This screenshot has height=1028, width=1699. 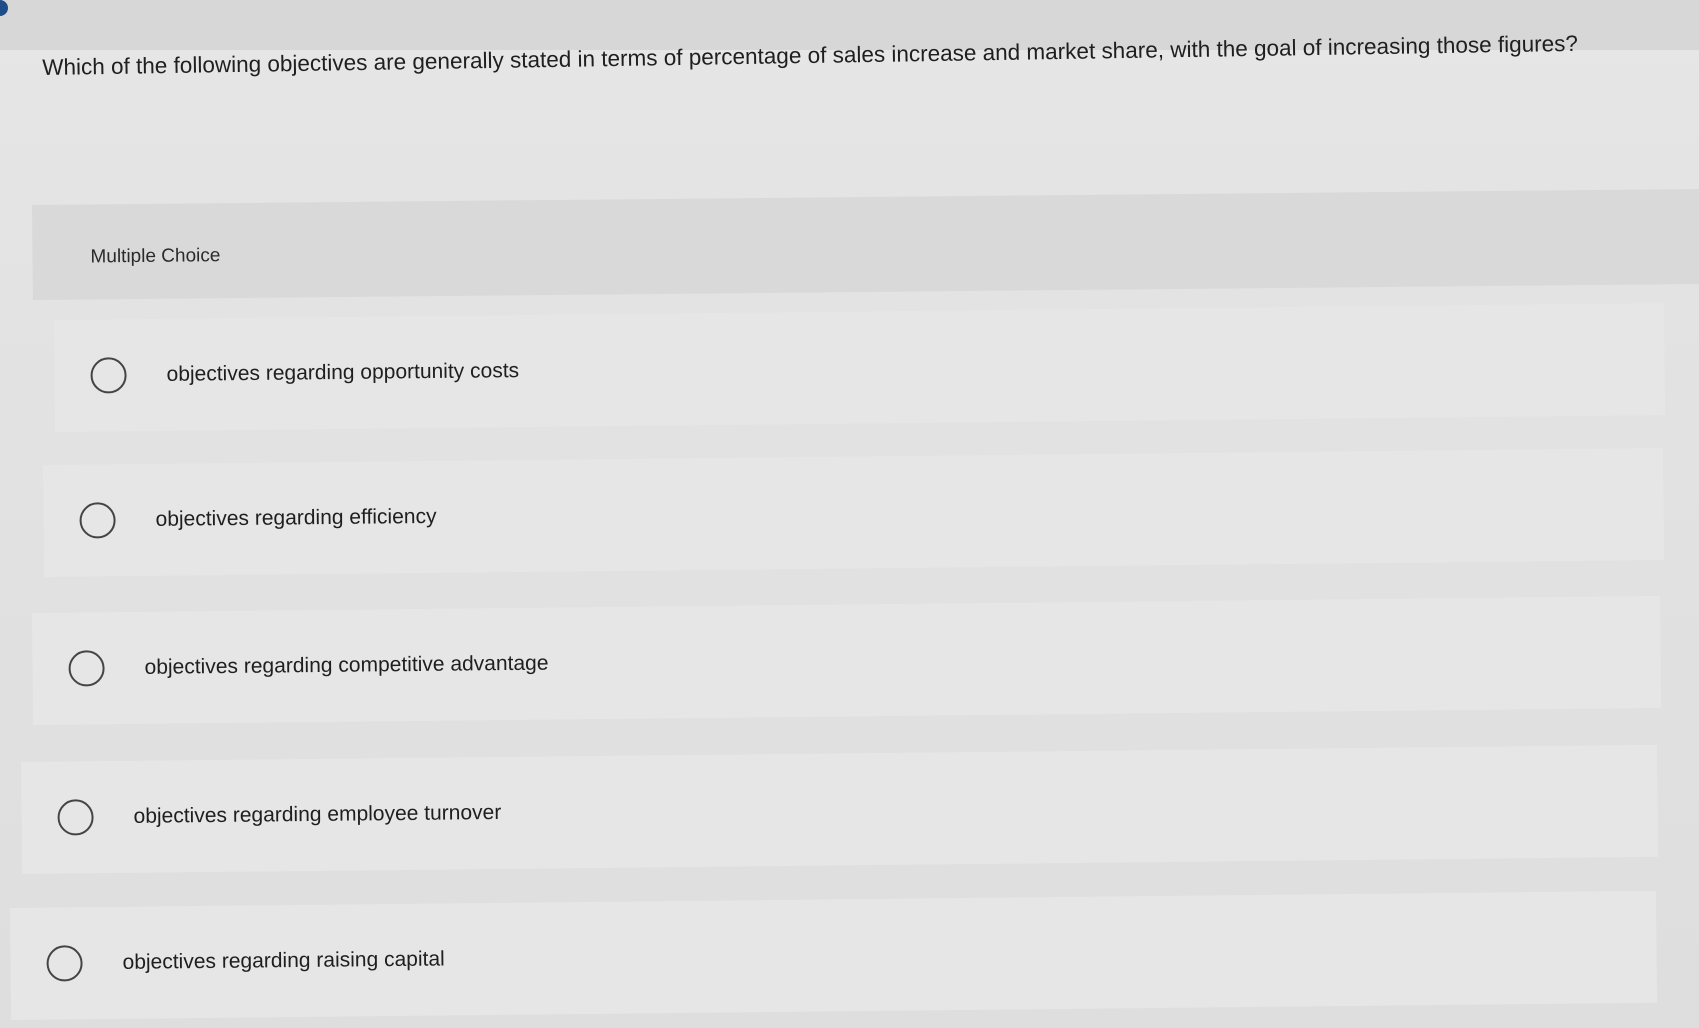 What do you see at coordinates (854, 512) in the screenshot?
I see `option-efficiency: objectives regarding efficiency` at bounding box center [854, 512].